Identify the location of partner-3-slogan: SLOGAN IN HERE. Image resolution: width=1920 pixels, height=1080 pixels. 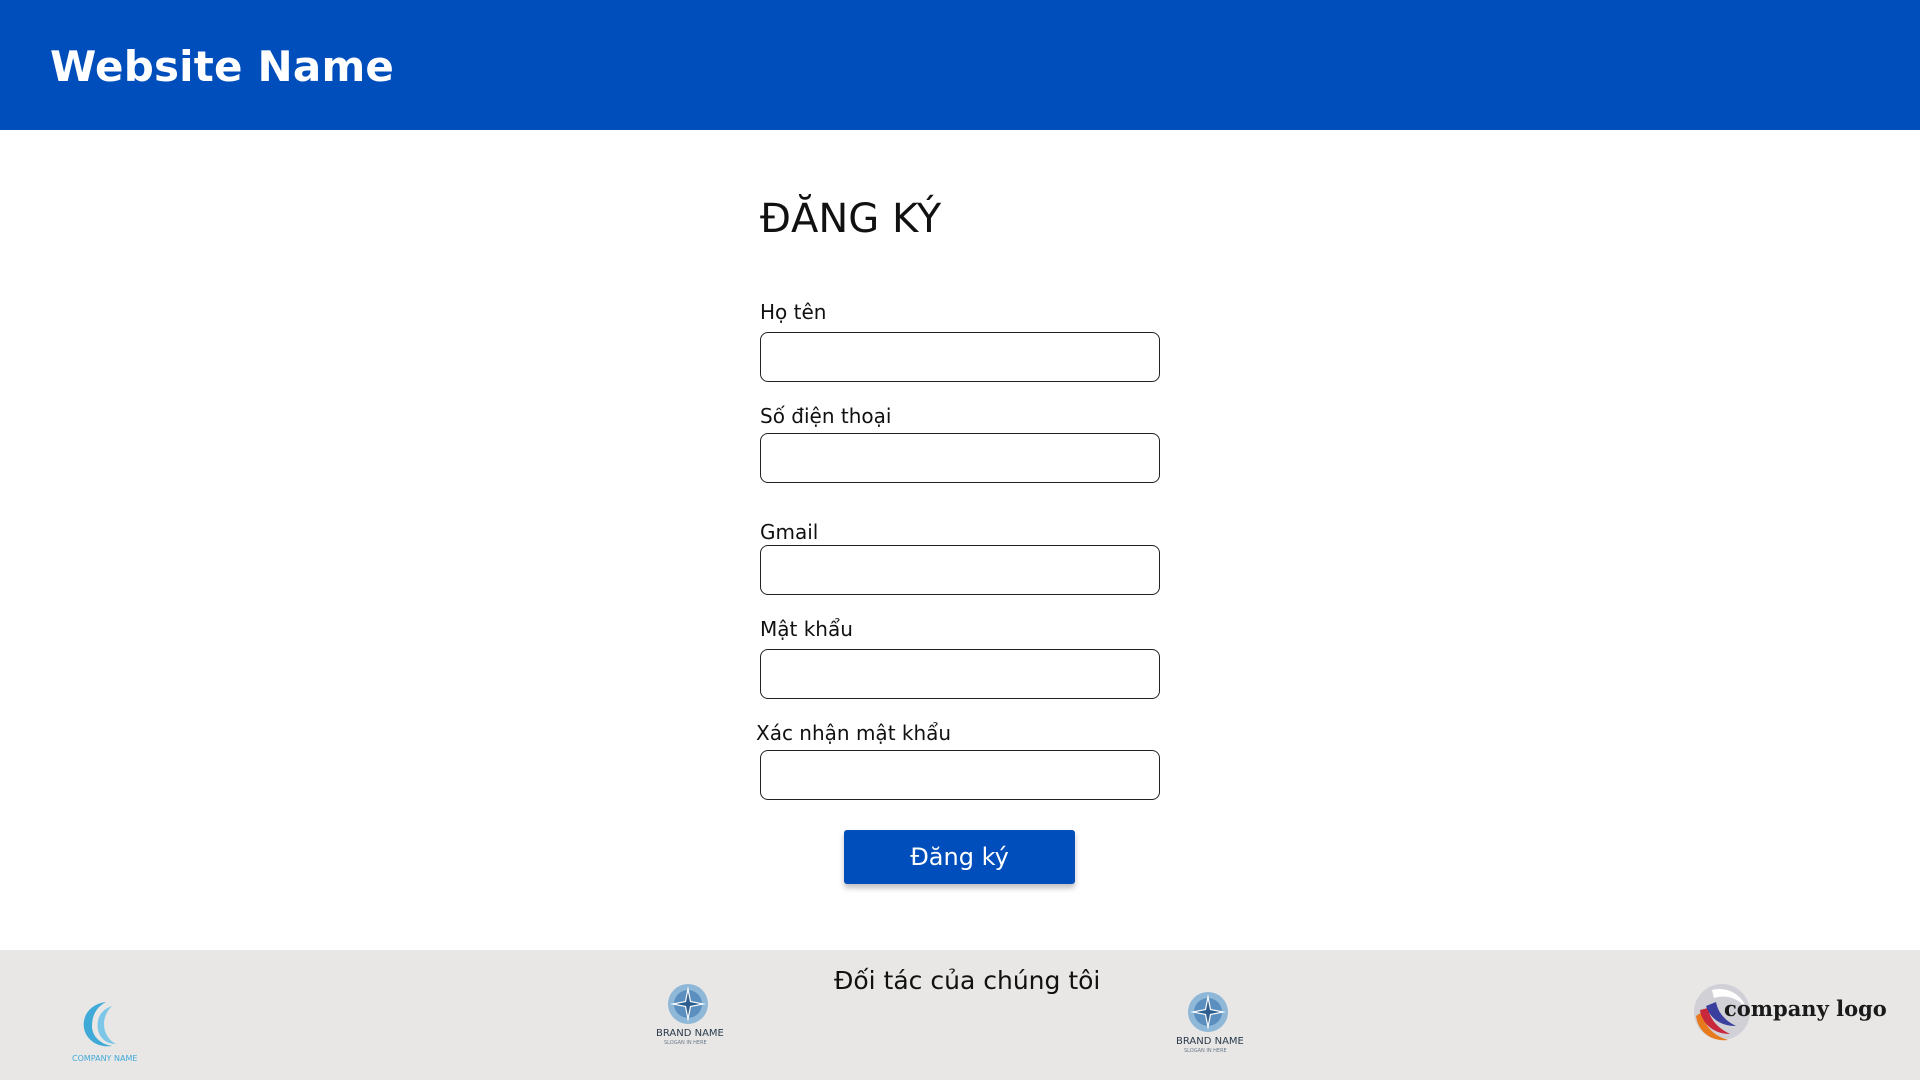
(1205, 1051).